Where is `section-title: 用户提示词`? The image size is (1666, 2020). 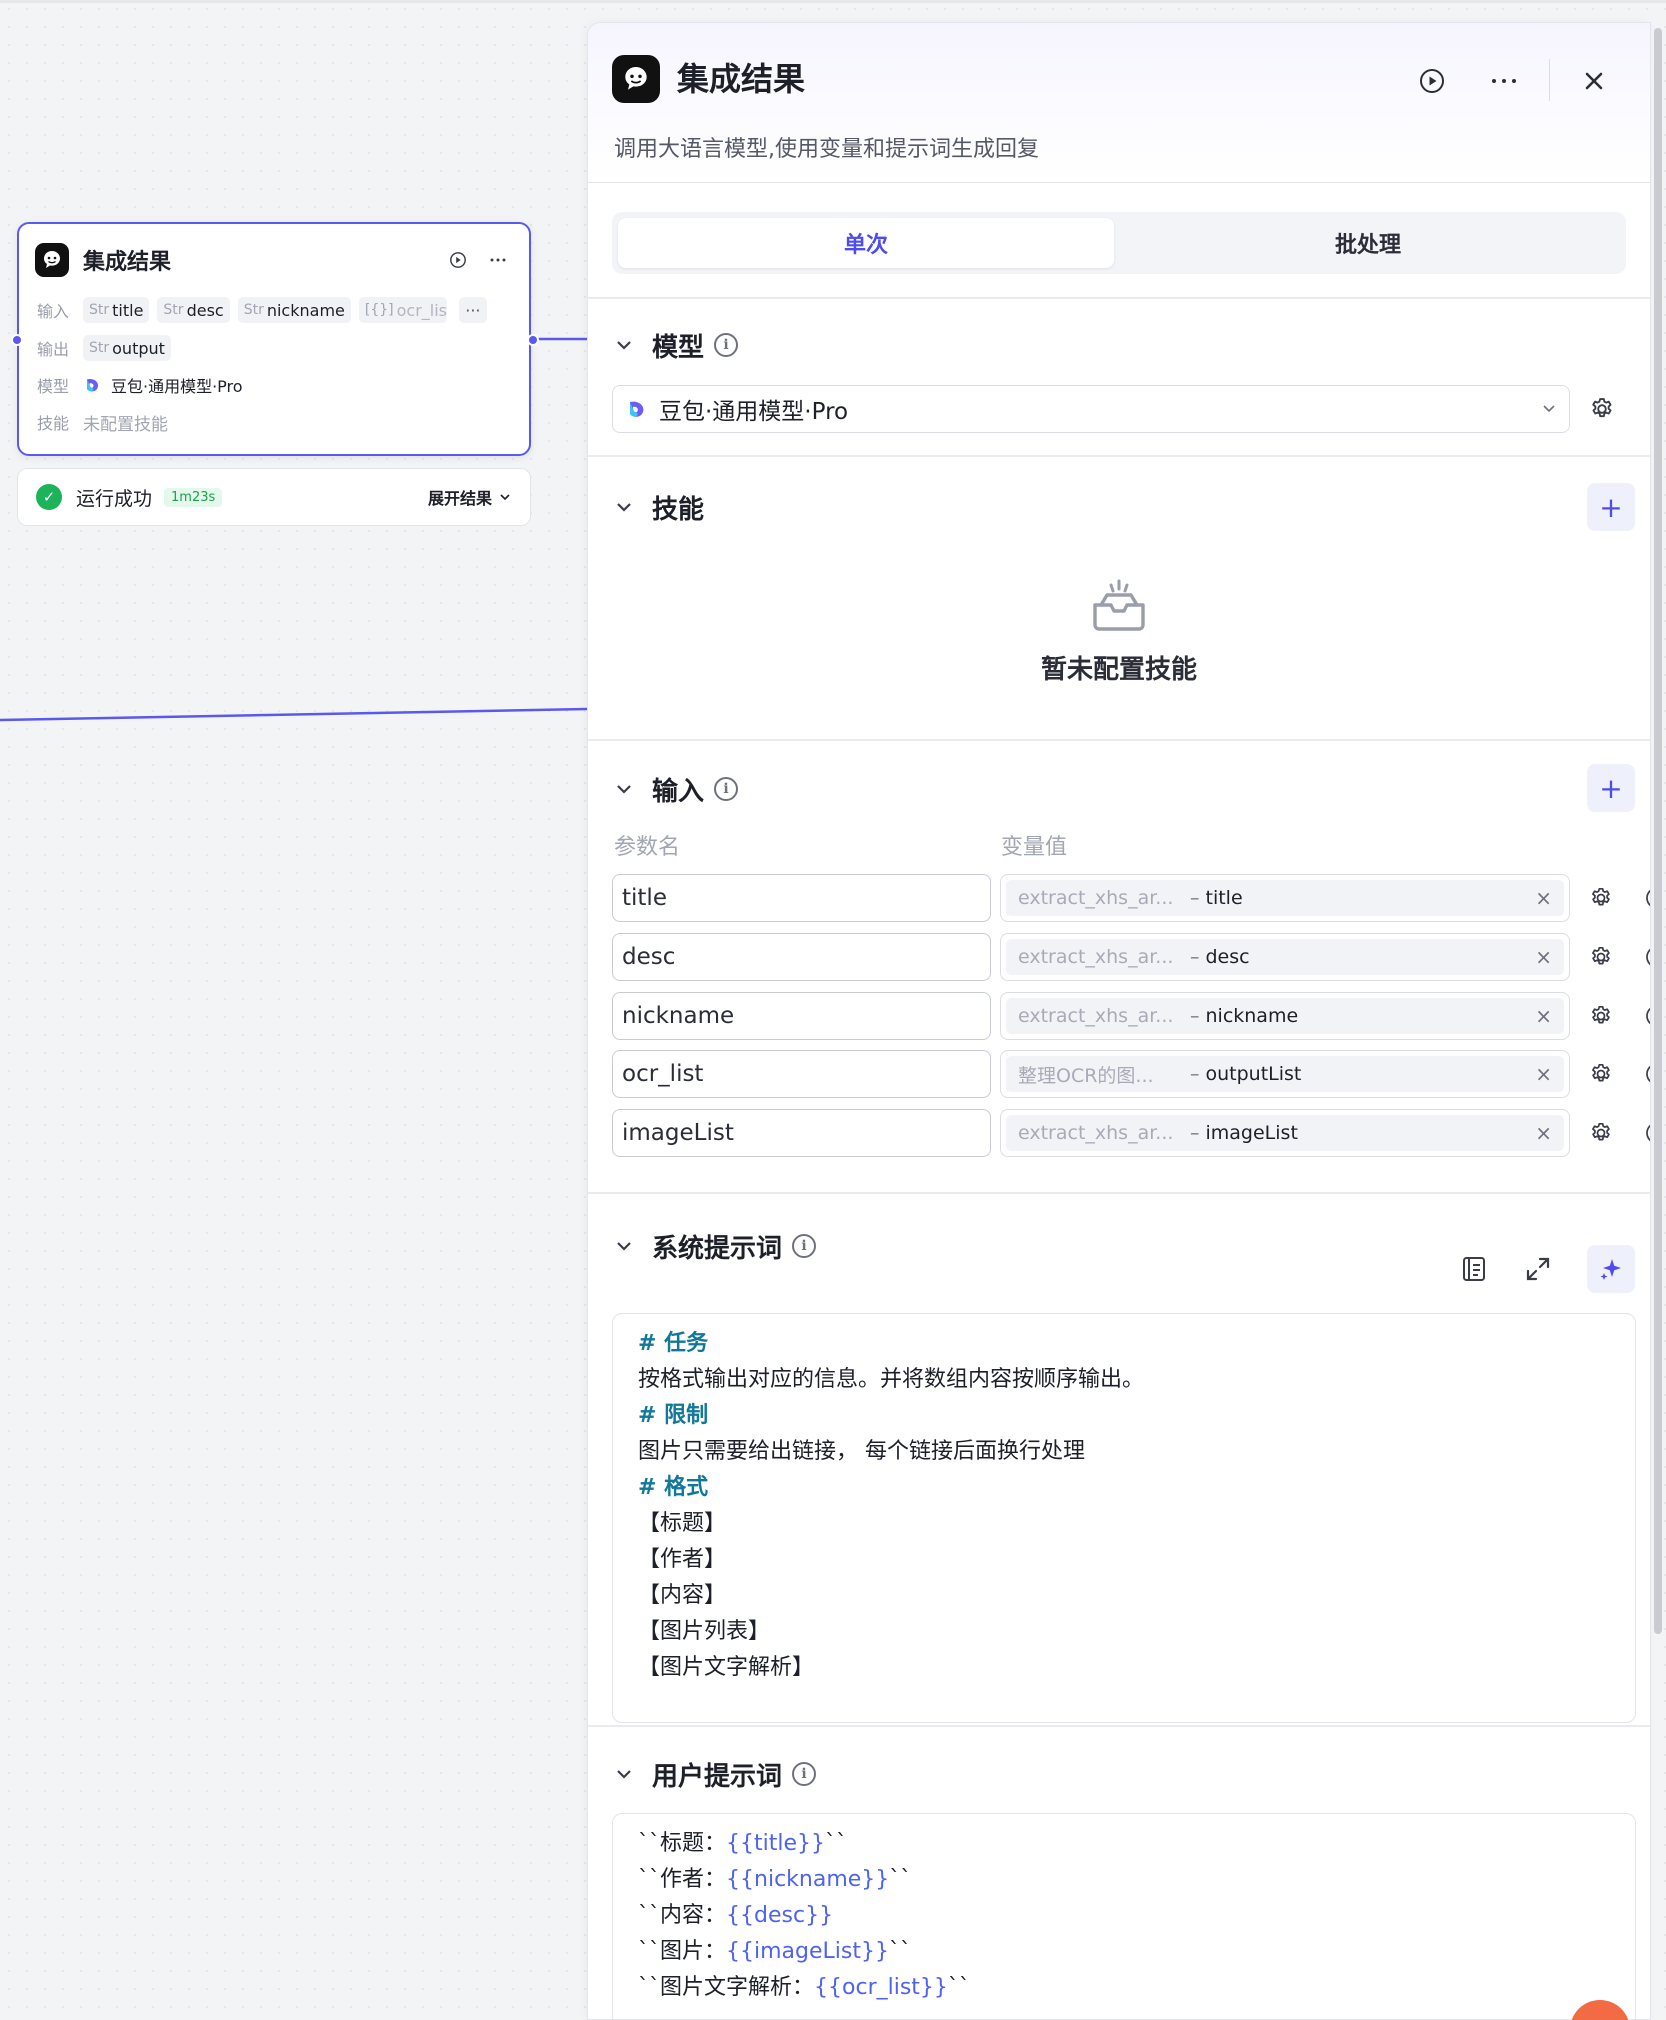 section-title: 用户提示词 is located at coordinates (717, 1776).